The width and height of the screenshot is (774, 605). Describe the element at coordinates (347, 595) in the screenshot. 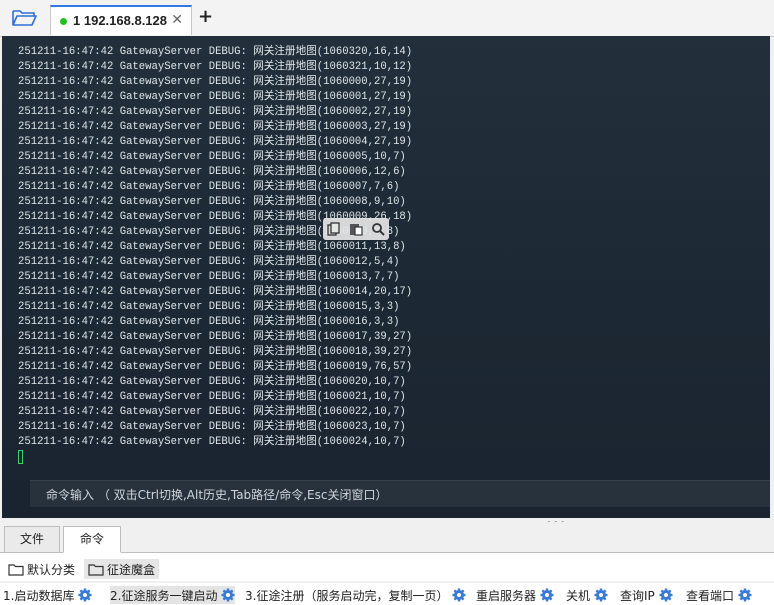

I see `quick-command-label: 3.征途注册（服务启动完，复制一页）` at that location.